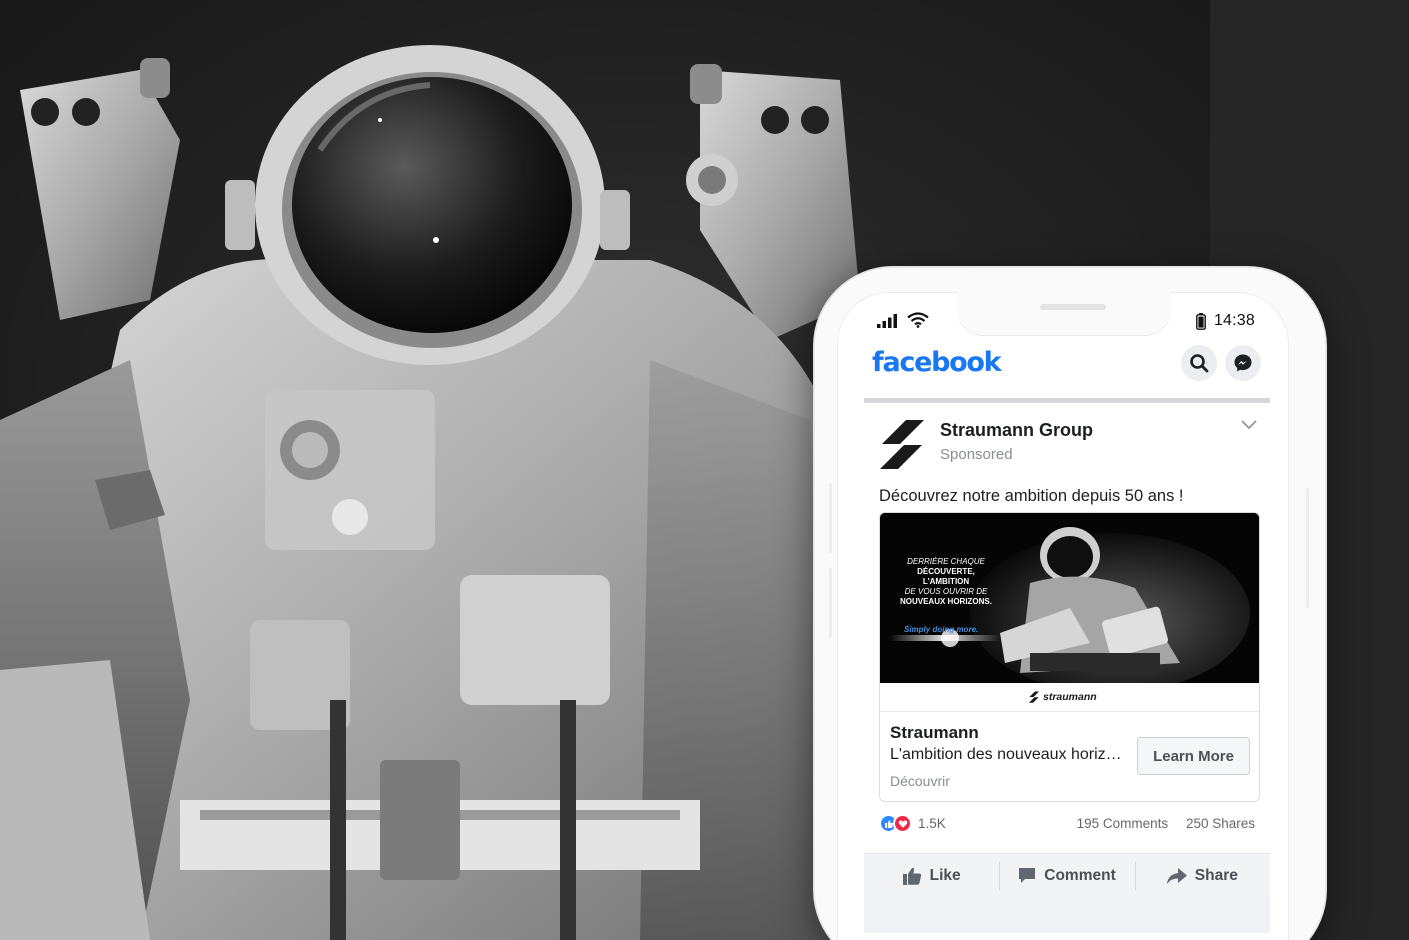  I want to click on feed-next-item-gap, so click(1067, 915).